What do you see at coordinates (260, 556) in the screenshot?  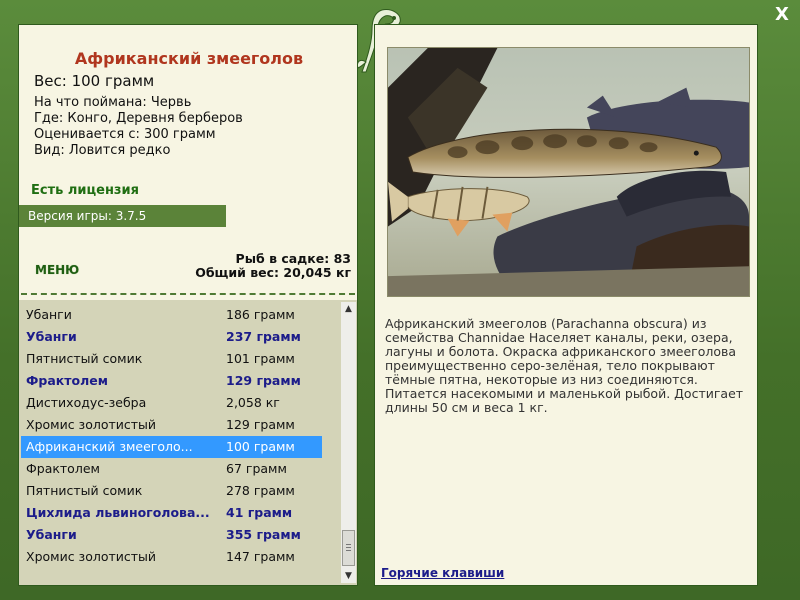 I see `list-item-weight: 147 грамм` at bounding box center [260, 556].